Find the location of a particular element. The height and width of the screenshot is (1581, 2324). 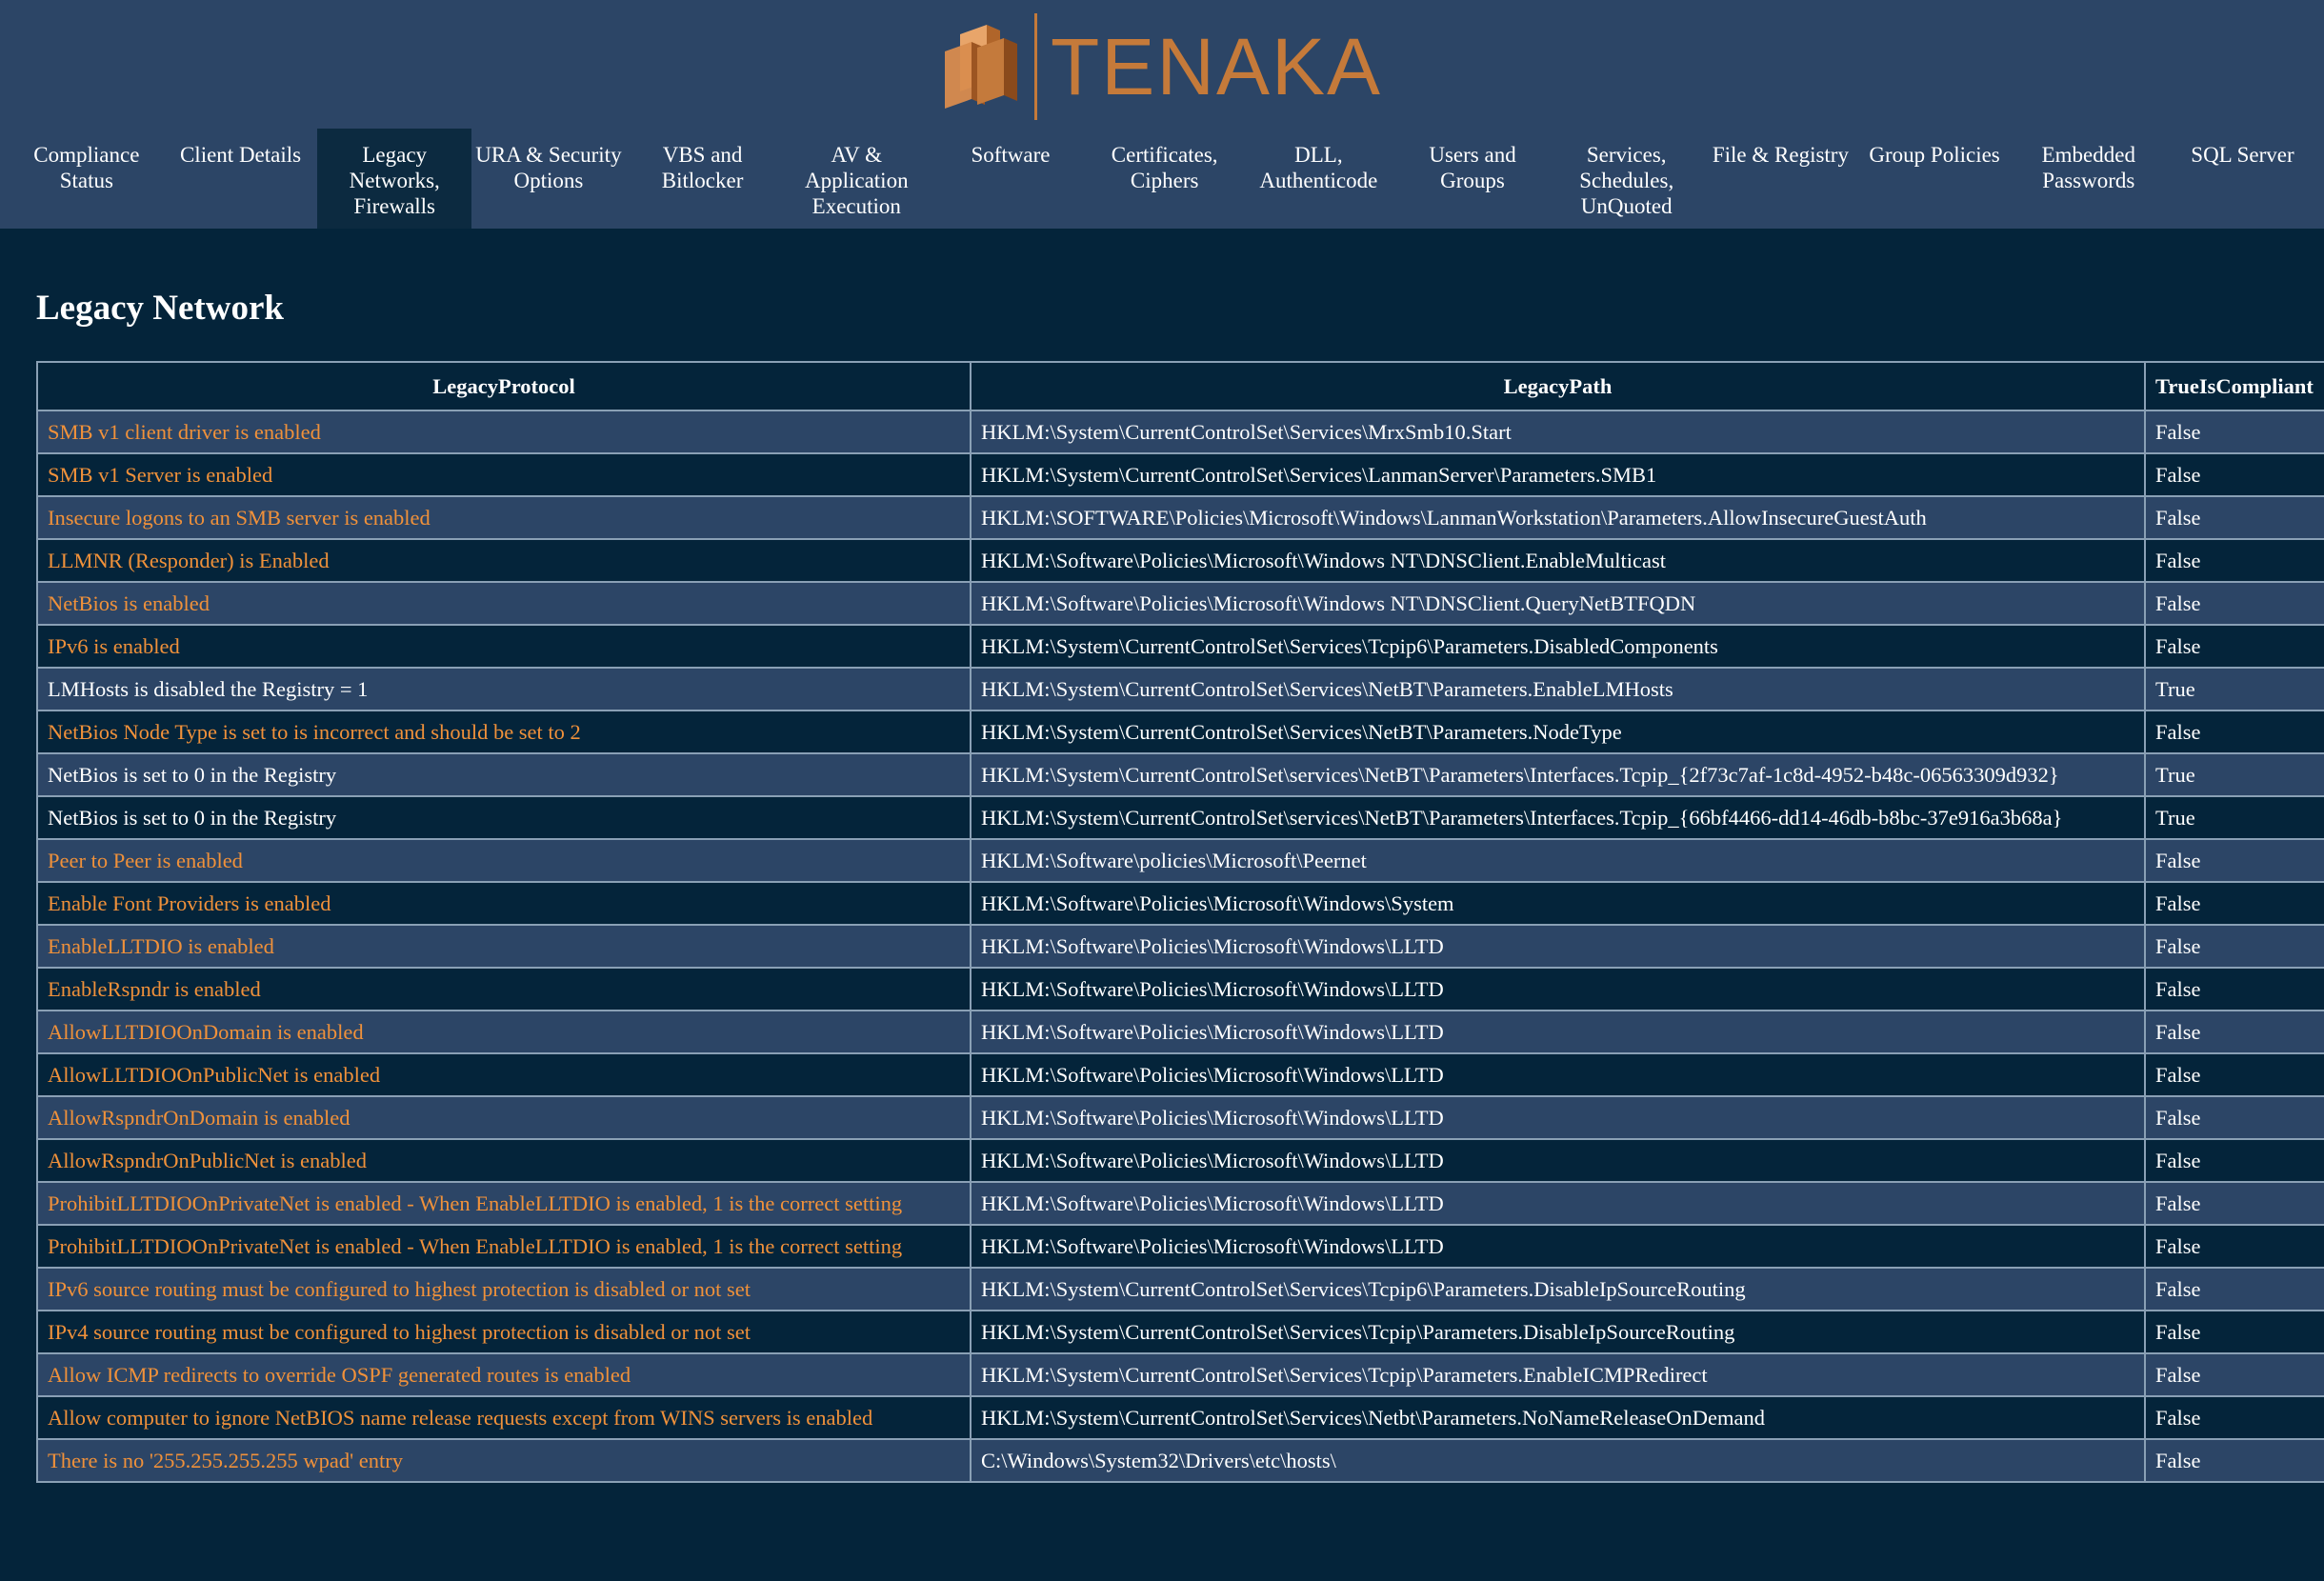

protocol-cell: AllowRspndrOnDomain is enabled is located at coordinates (504, 1118).